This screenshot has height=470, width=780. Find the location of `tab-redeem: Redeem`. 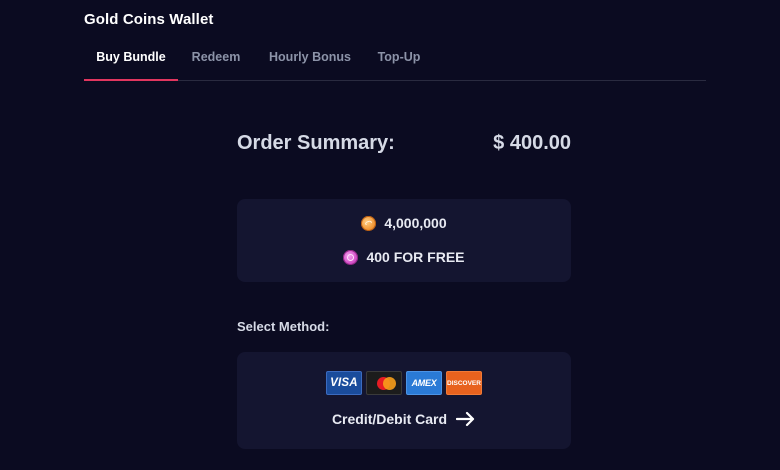

tab-redeem: Redeem is located at coordinates (216, 59).